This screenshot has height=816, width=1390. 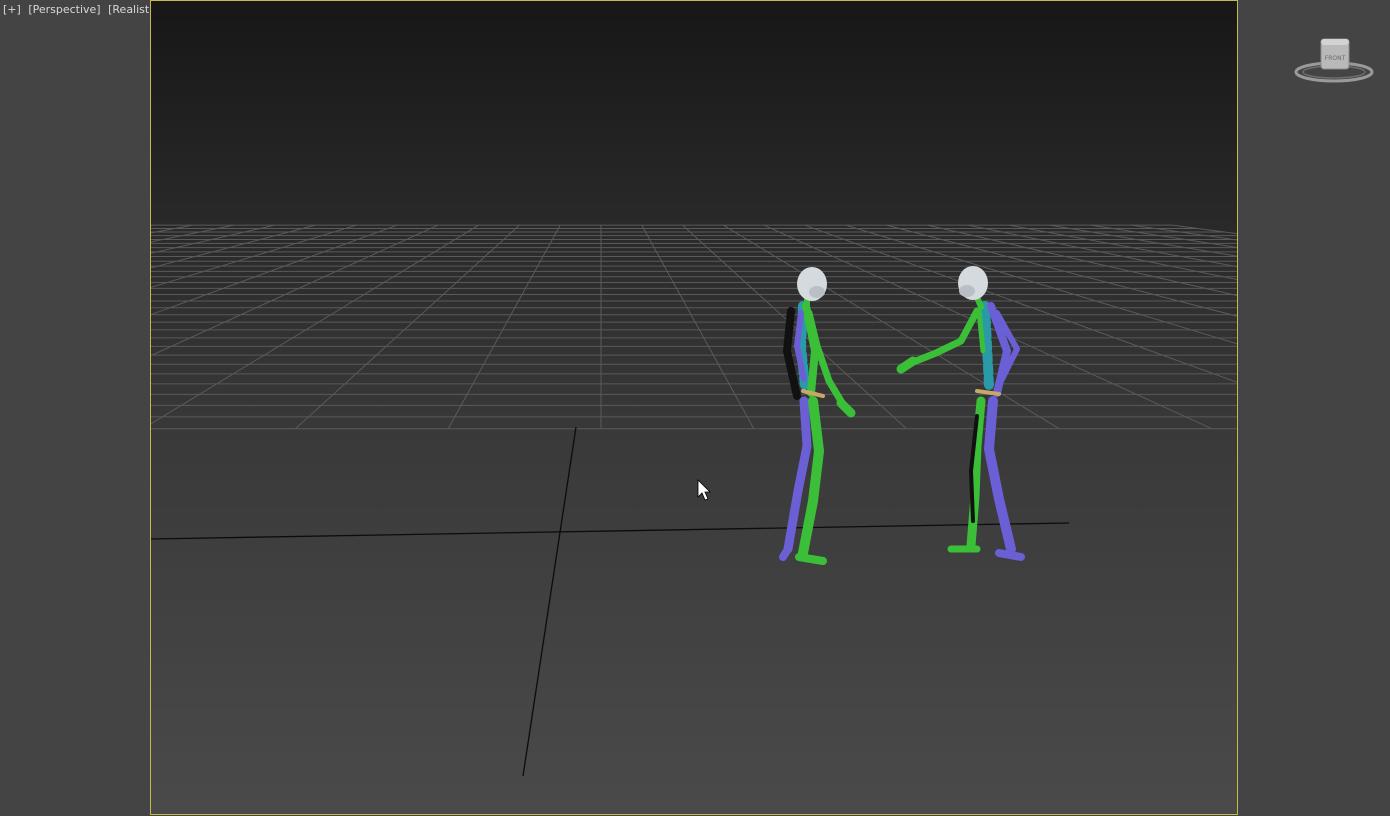 What do you see at coordinates (817, 416) in the screenshot?
I see `biped-character-left` at bounding box center [817, 416].